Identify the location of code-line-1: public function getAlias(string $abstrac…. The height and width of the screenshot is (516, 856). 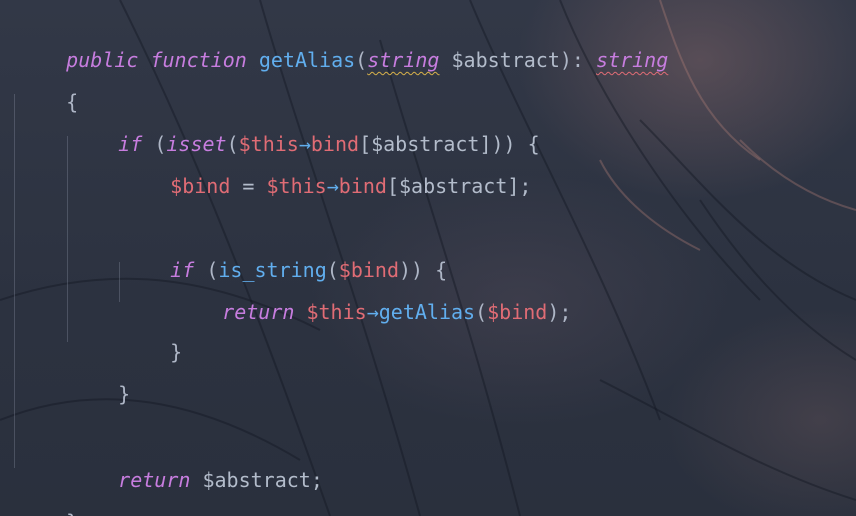
(343, 43).